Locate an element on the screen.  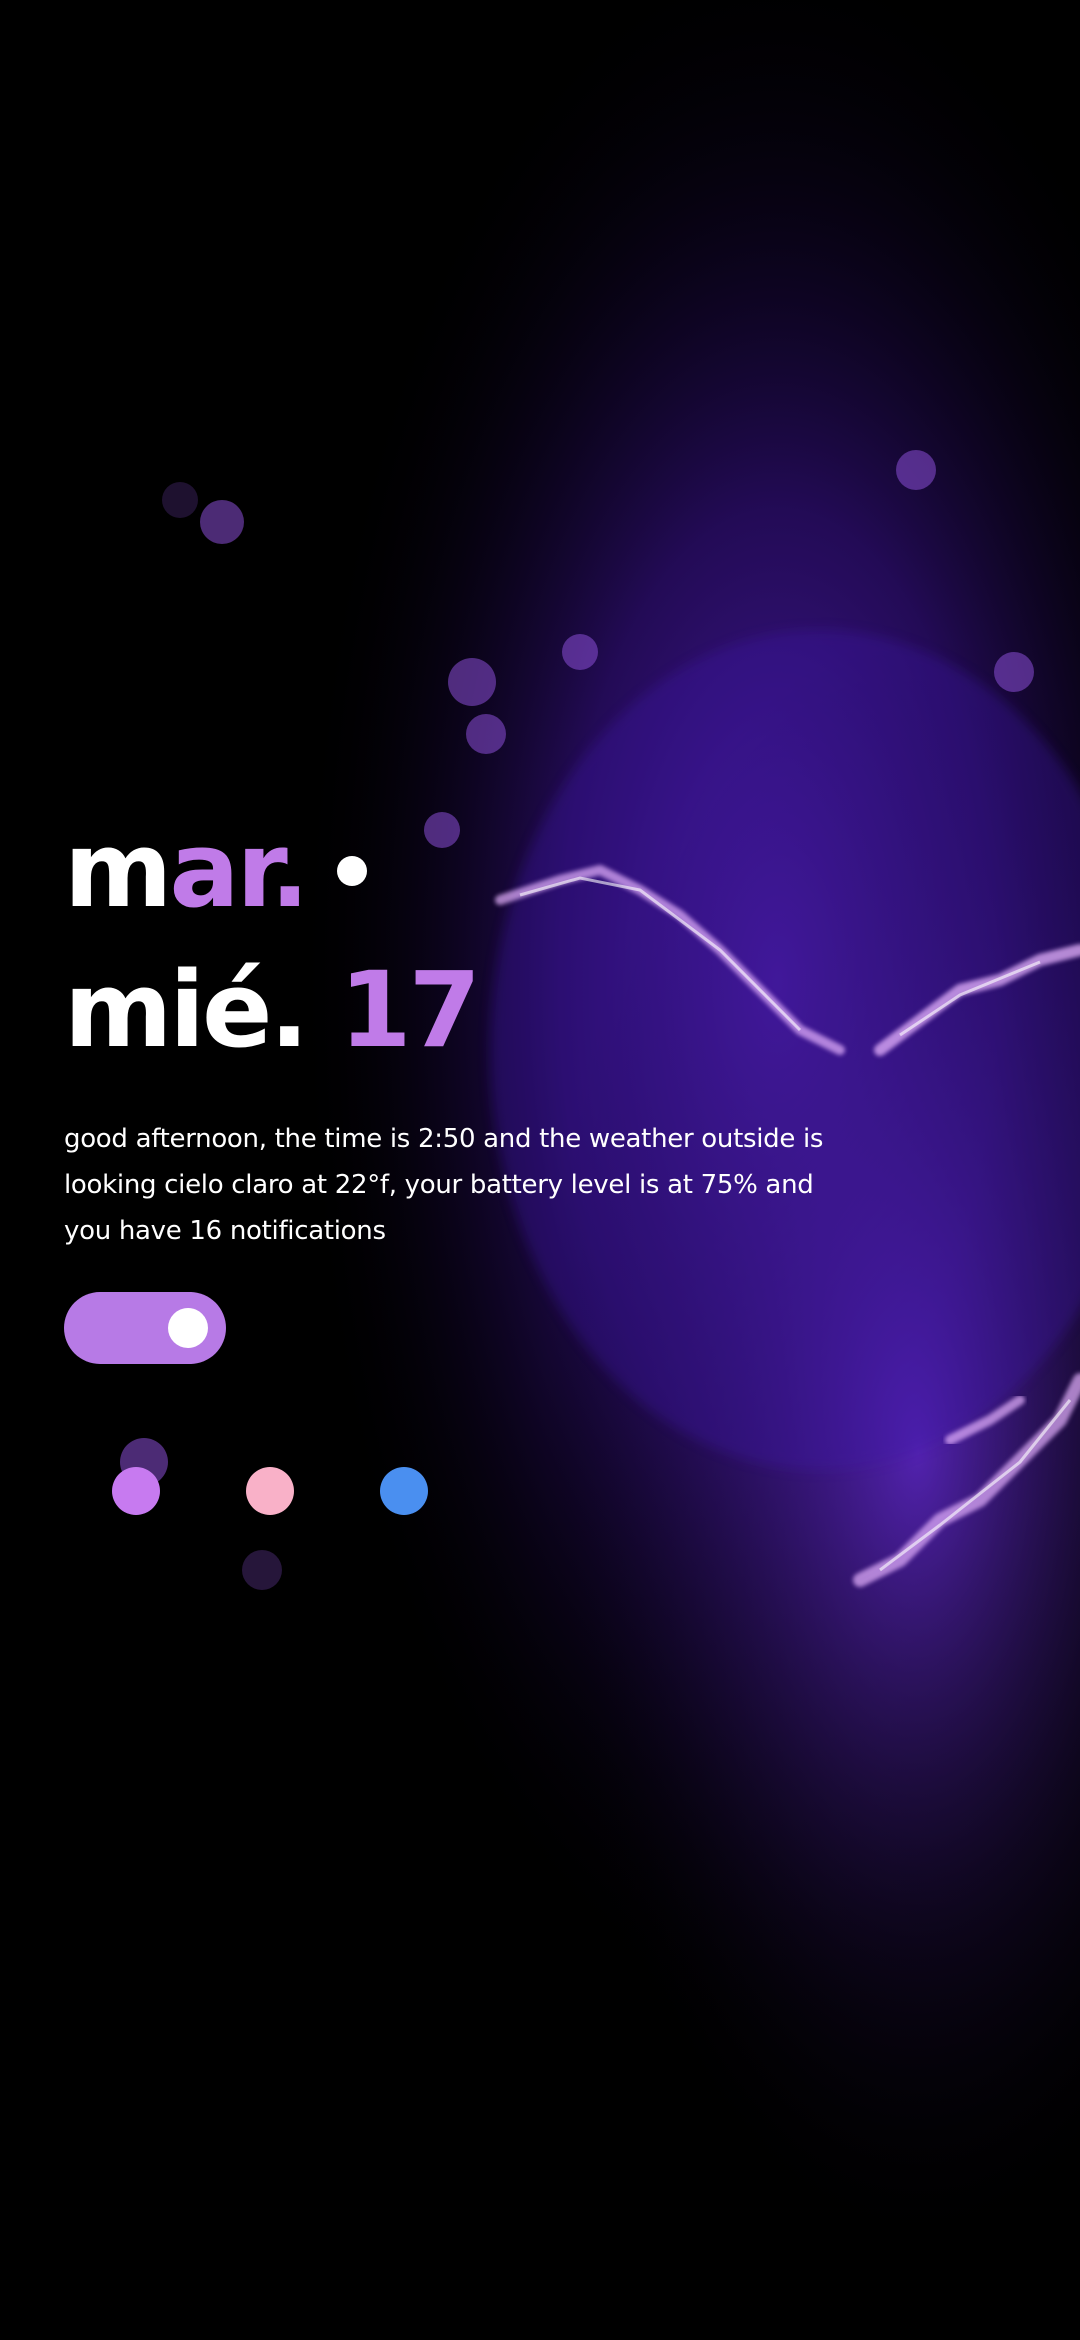
month-line: mar. is located at coordinates (514, 870).